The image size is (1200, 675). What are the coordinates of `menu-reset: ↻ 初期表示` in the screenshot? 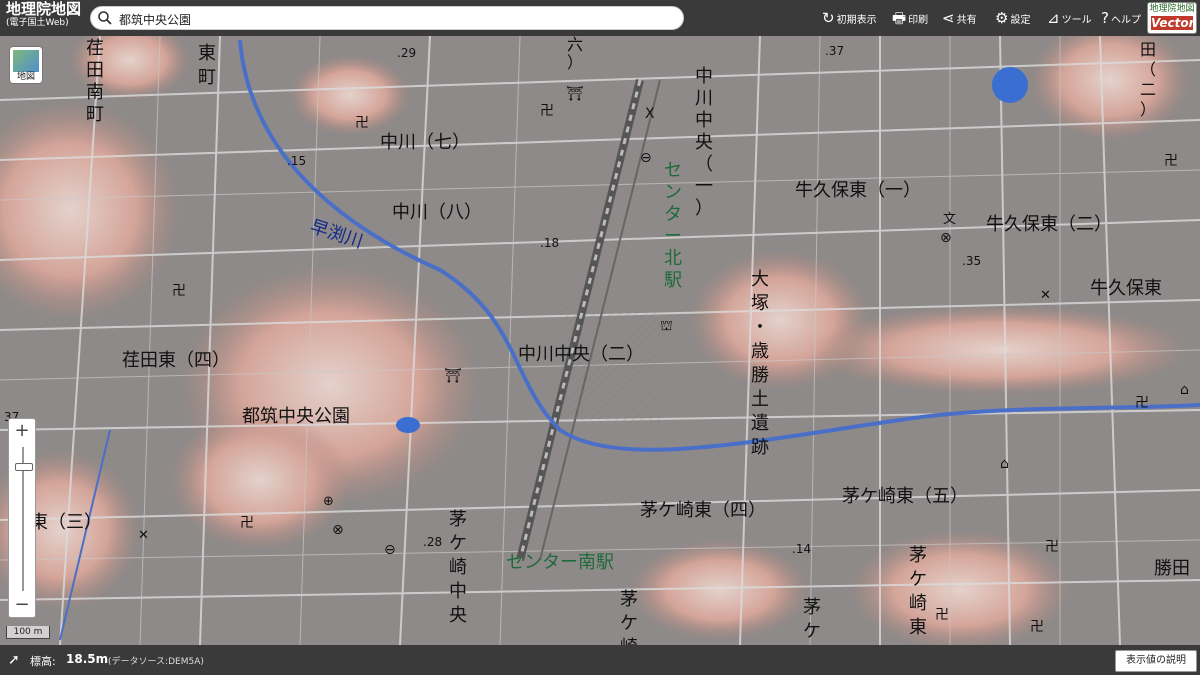 It's located at (849, 18).